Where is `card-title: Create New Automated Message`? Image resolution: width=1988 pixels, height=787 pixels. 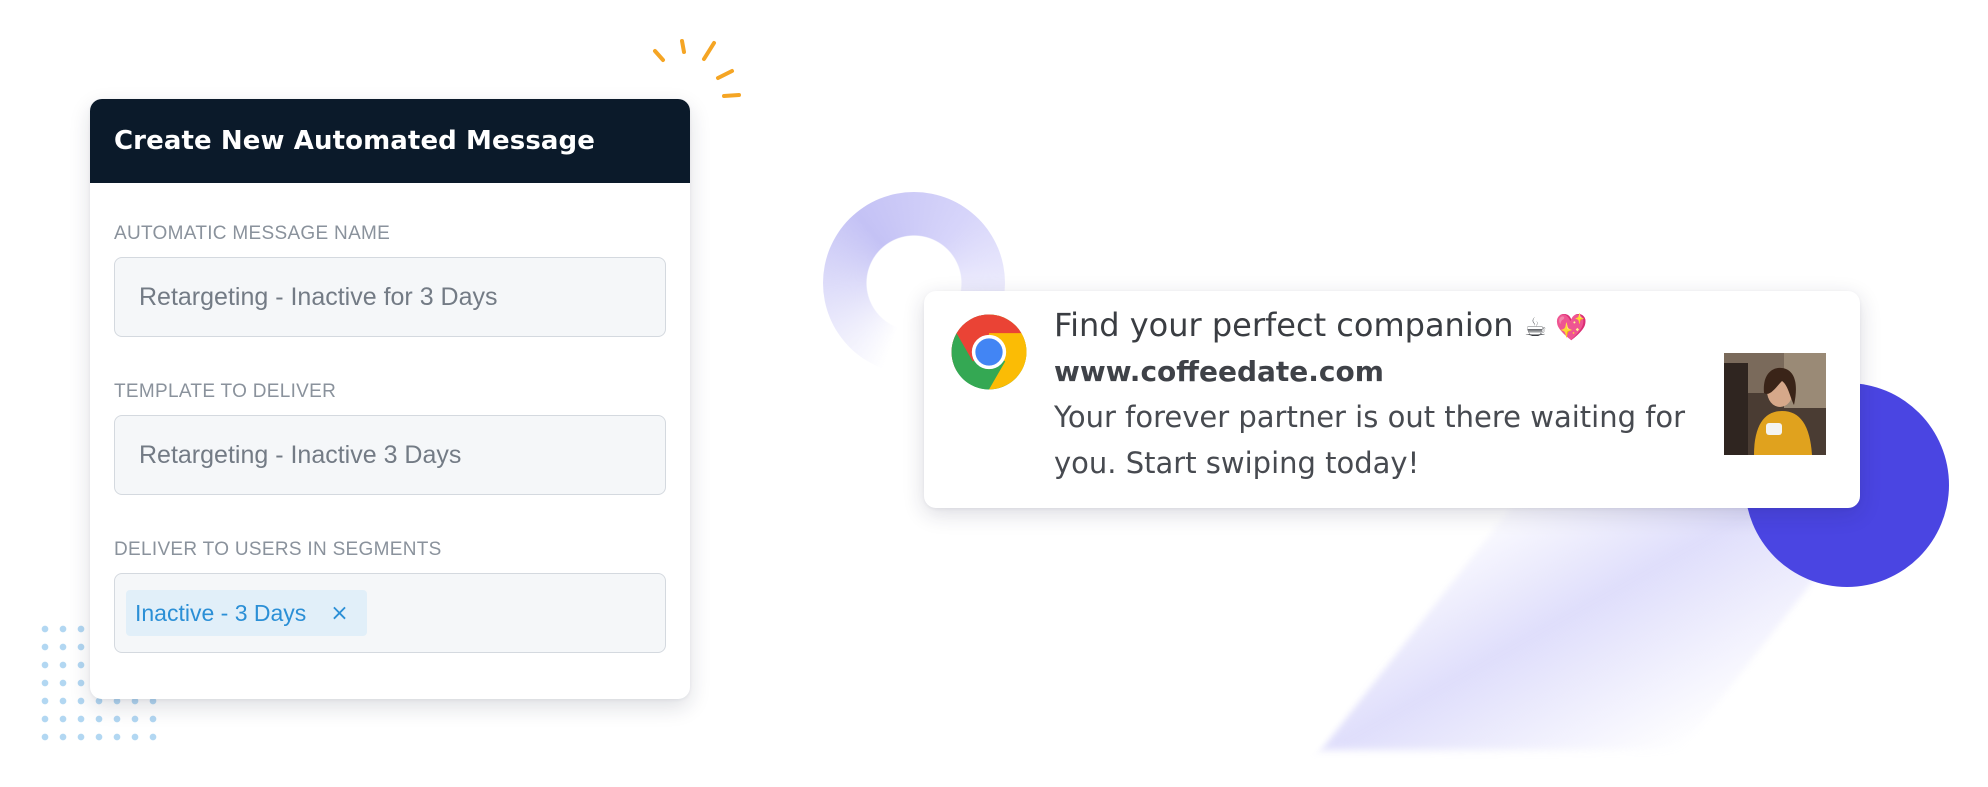
card-title: Create New Automated Message is located at coordinates (354, 141).